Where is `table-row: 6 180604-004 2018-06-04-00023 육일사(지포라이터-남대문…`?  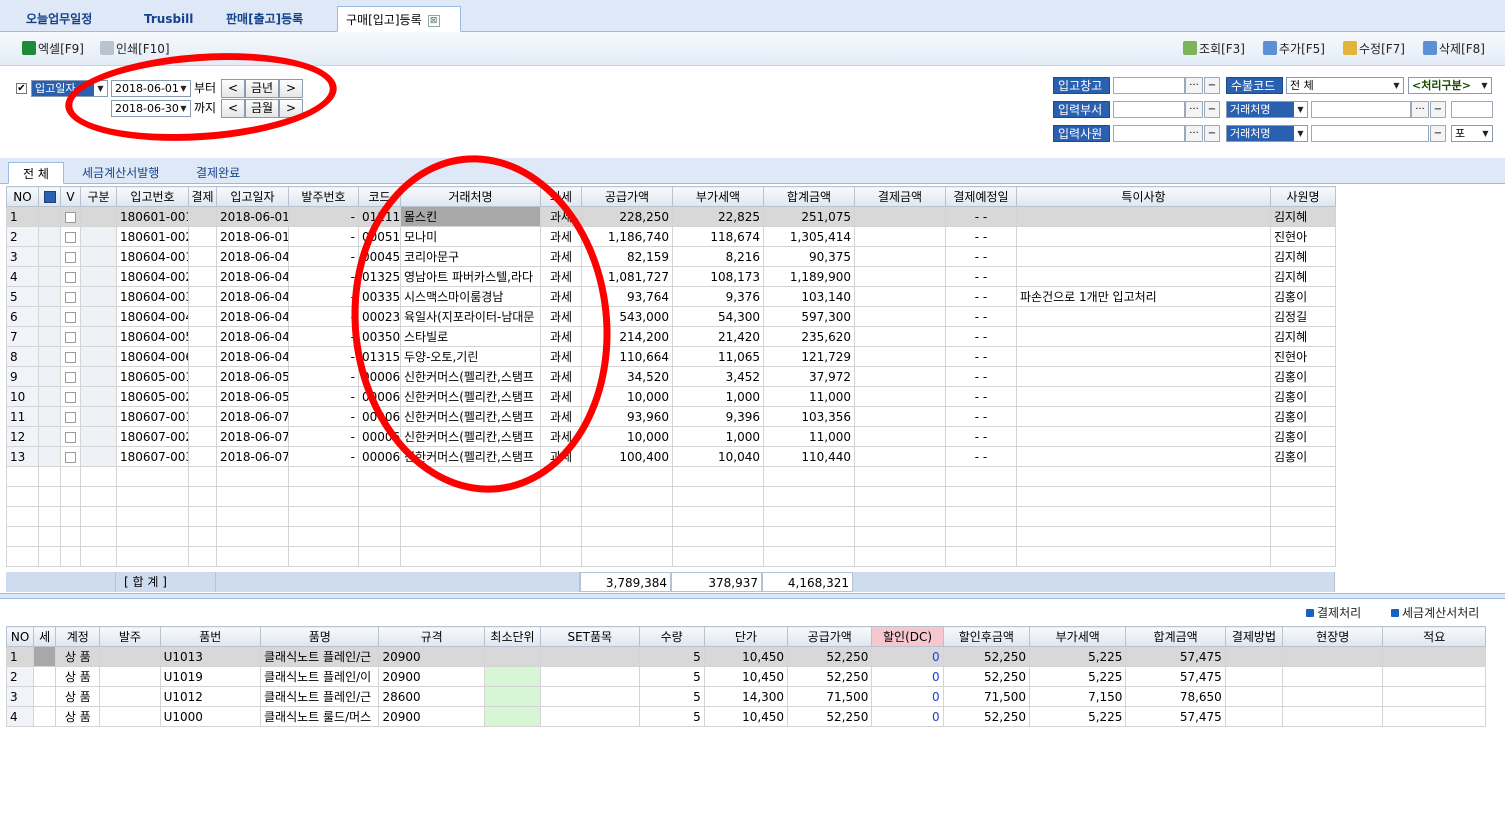
table-row: 6 180604-004 2018-06-04-00023 육일사(지포라이터-남대문… is located at coordinates (671, 316).